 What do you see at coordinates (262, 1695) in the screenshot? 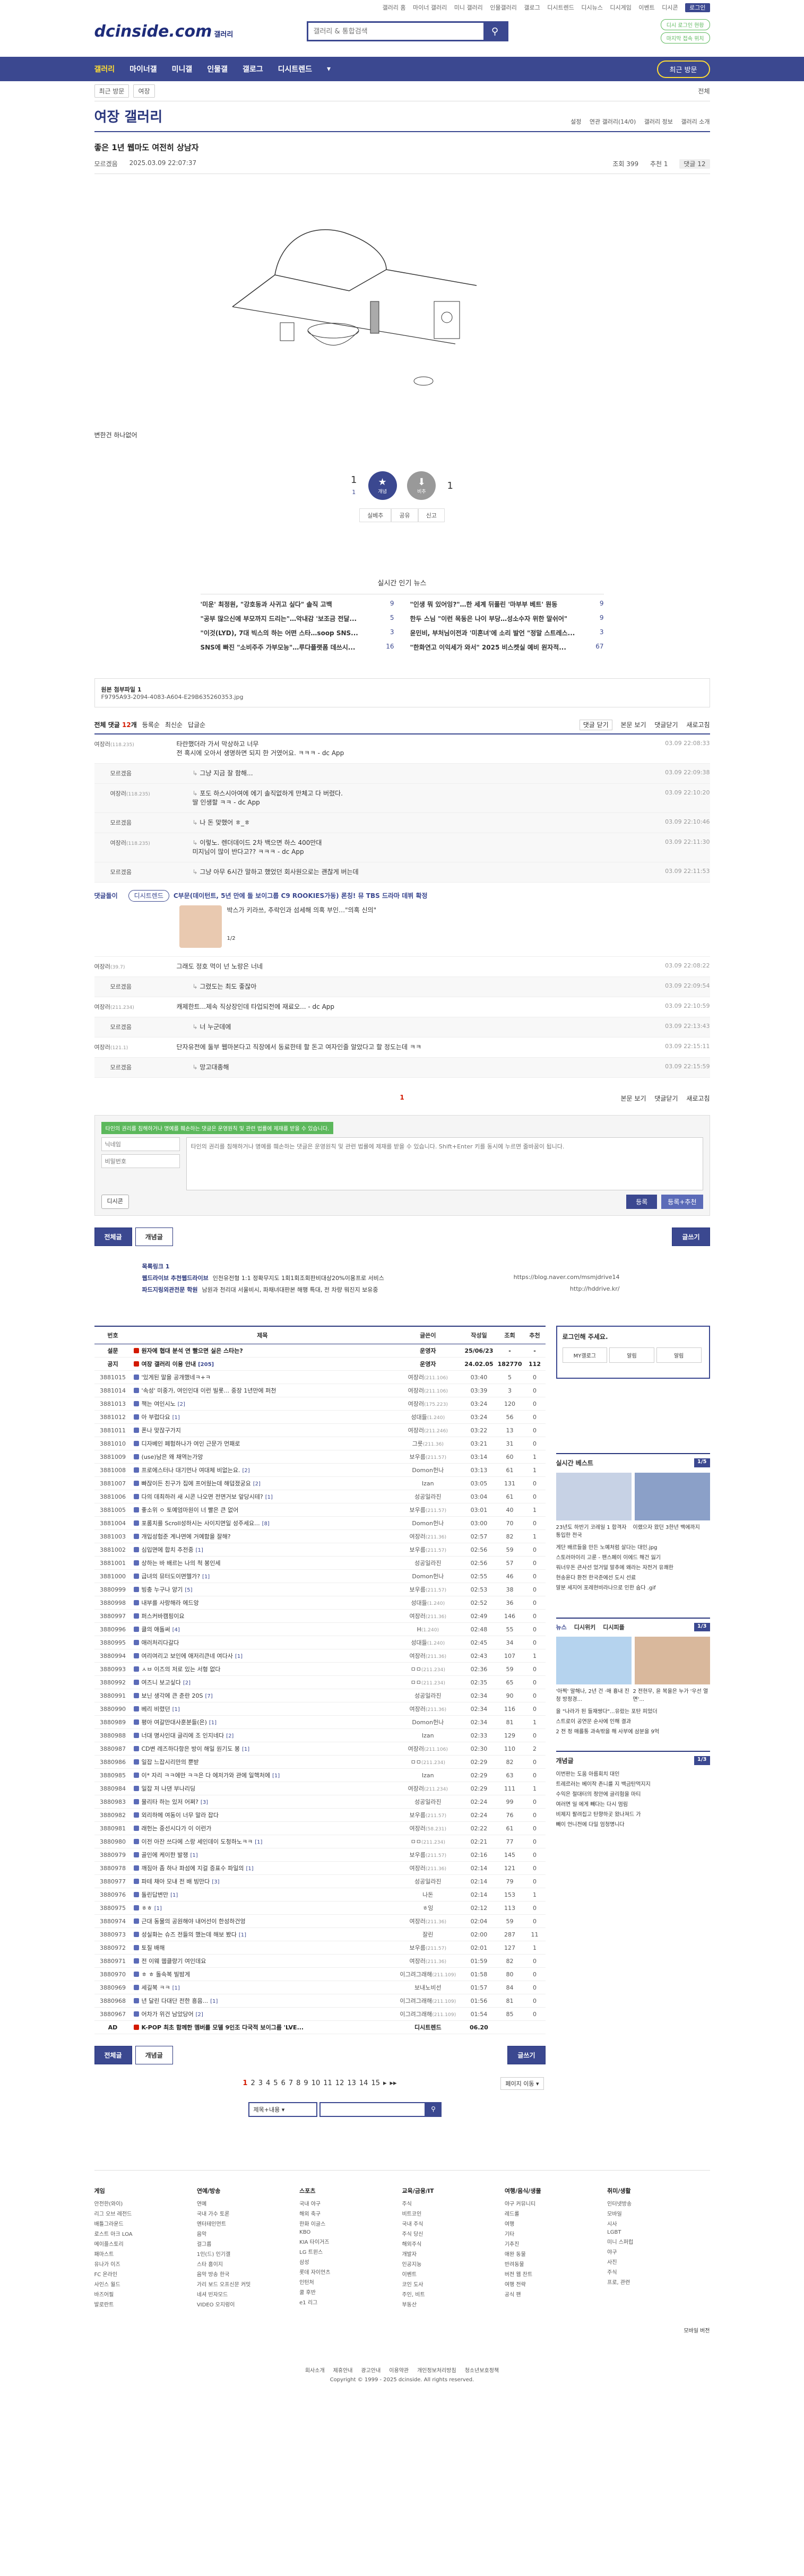
I see `post-title-cell: 보닌 생각에 큰 춘란 20S [7]` at bounding box center [262, 1695].